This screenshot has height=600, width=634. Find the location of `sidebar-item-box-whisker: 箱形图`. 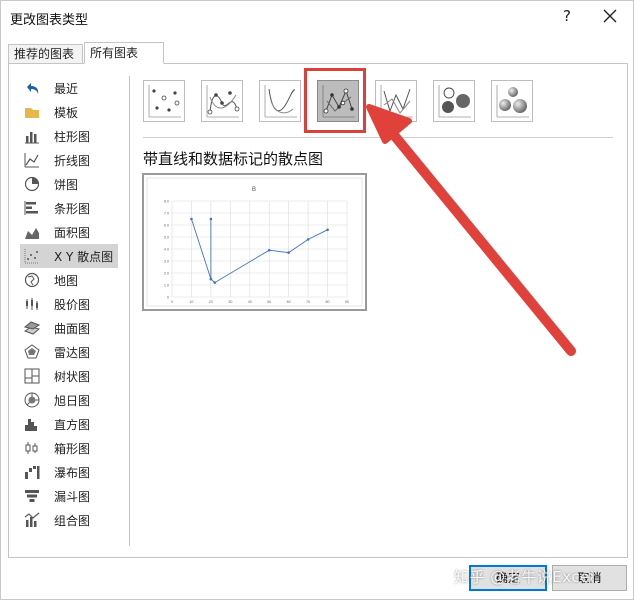

sidebar-item-box-whisker: 箱形图 is located at coordinates (75, 448).